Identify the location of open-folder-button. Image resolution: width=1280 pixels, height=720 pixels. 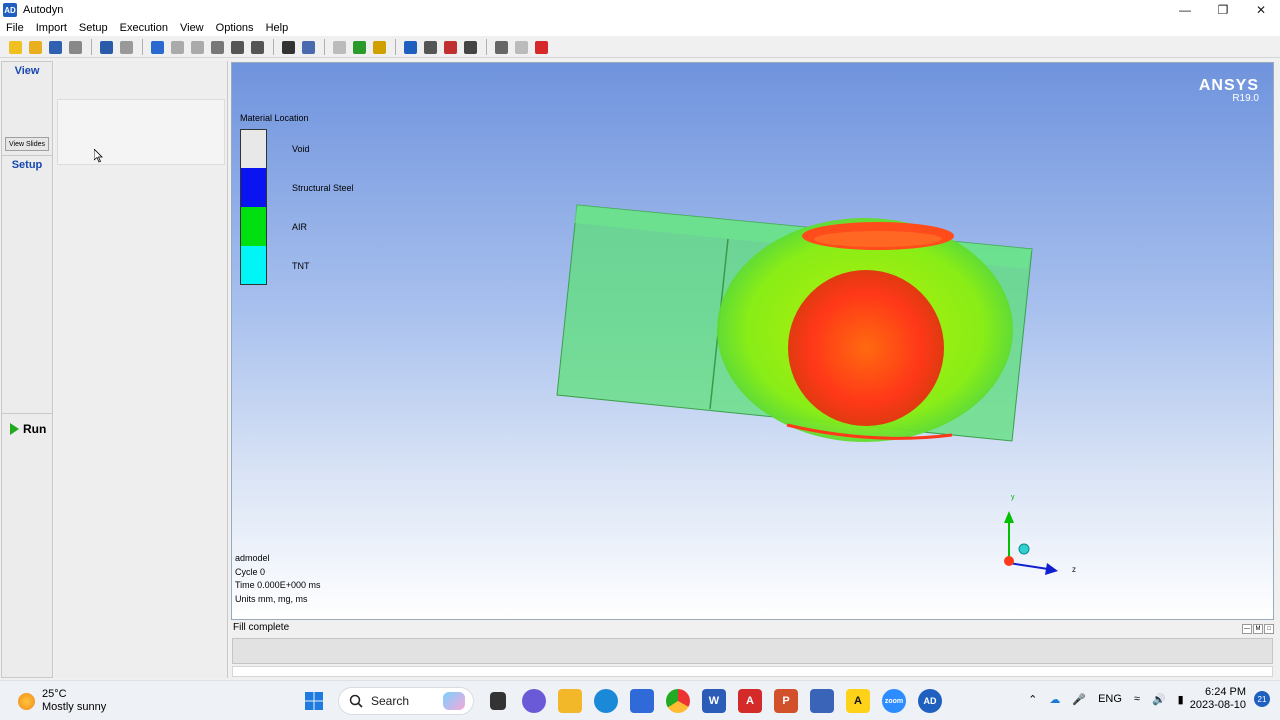
(35, 47).